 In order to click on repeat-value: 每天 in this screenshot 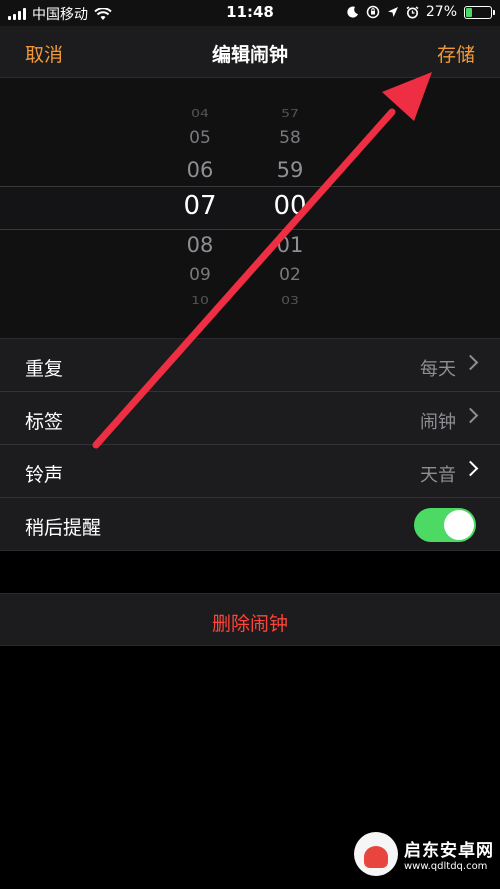, I will do `click(438, 369)`.